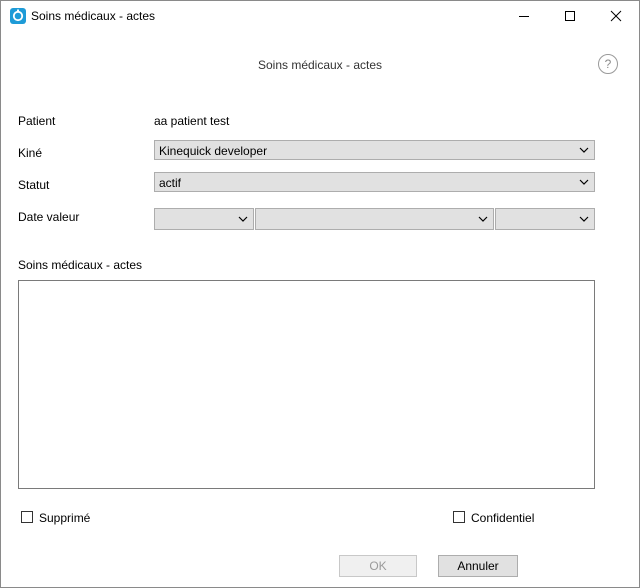 Image resolution: width=640 pixels, height=588 pixels. What do you see at coordinates (49, 217) in the screenshot?
I see `date-valeur-label: Date valeur` at bounding box center [49, 217].